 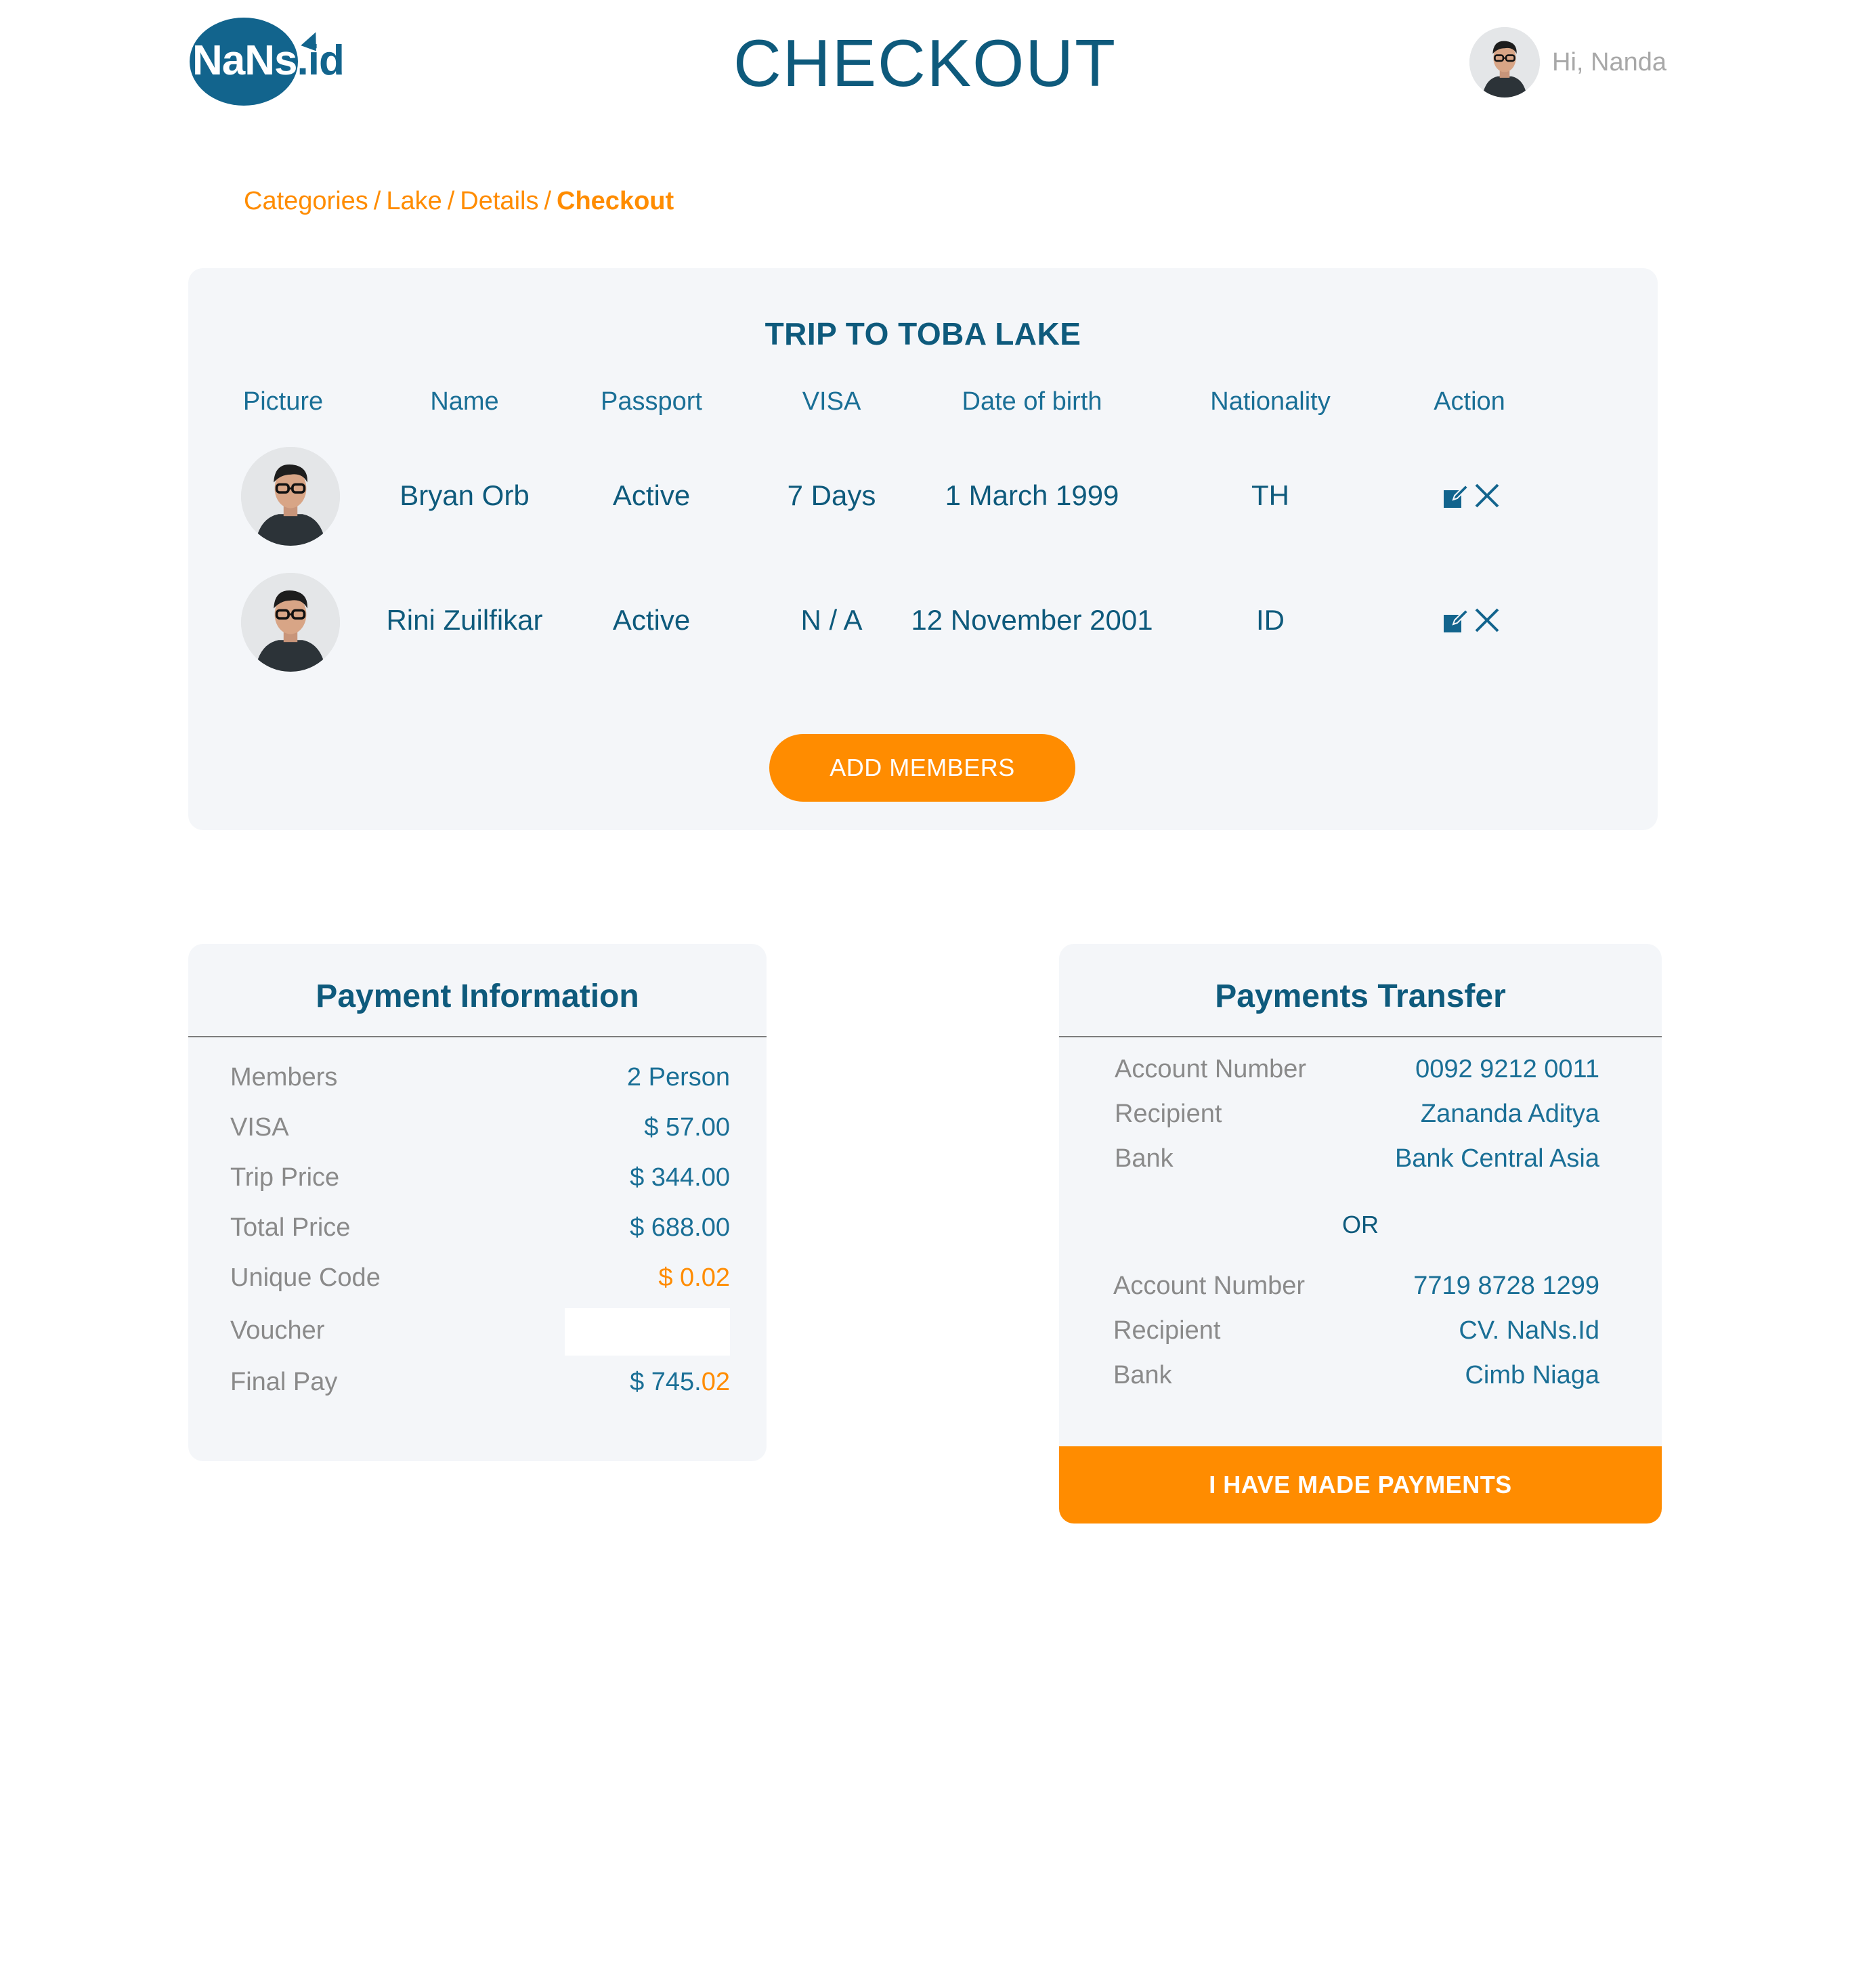 What do you see at coordinates (1032, 620) in the screenshot?
I see `member-dob: 12 November 2001` at bounding box center [1032, 620].